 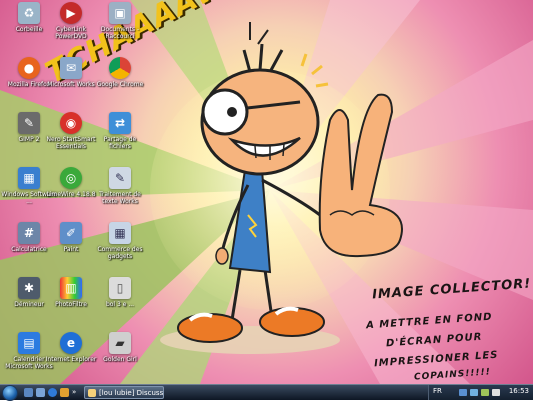 I want to click on paint-icon: ✐, so click(x=71, y=233).